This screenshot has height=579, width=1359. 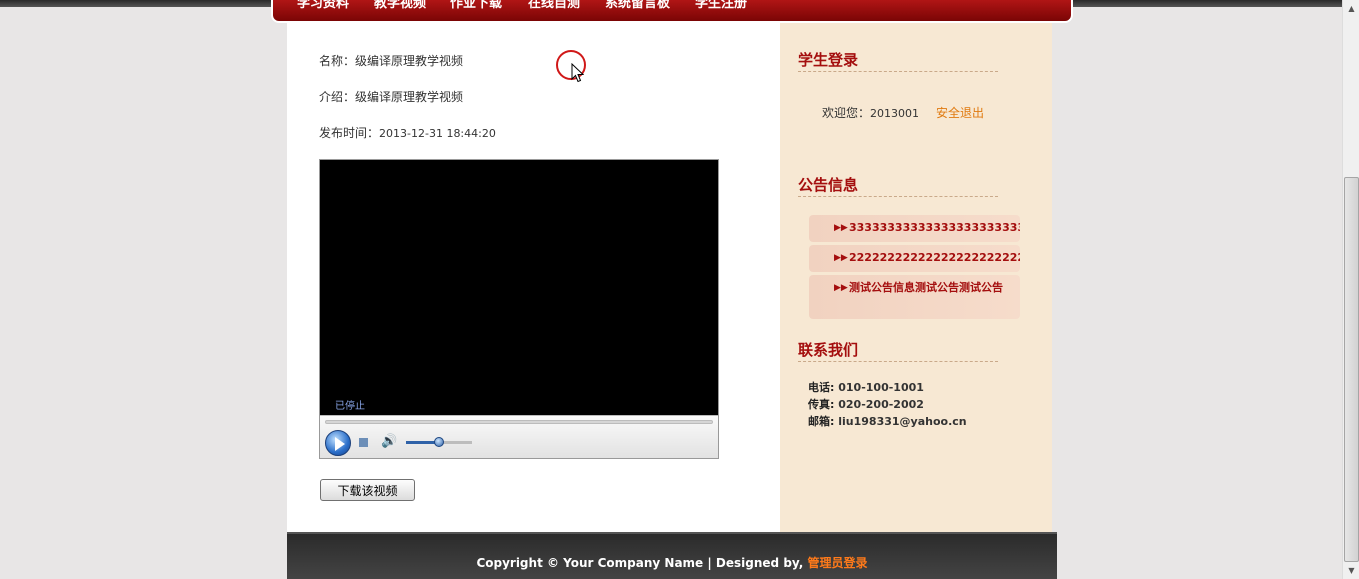 I want to click on welcome-text: 欢迎您：2013001, so click(x=870, y=112).